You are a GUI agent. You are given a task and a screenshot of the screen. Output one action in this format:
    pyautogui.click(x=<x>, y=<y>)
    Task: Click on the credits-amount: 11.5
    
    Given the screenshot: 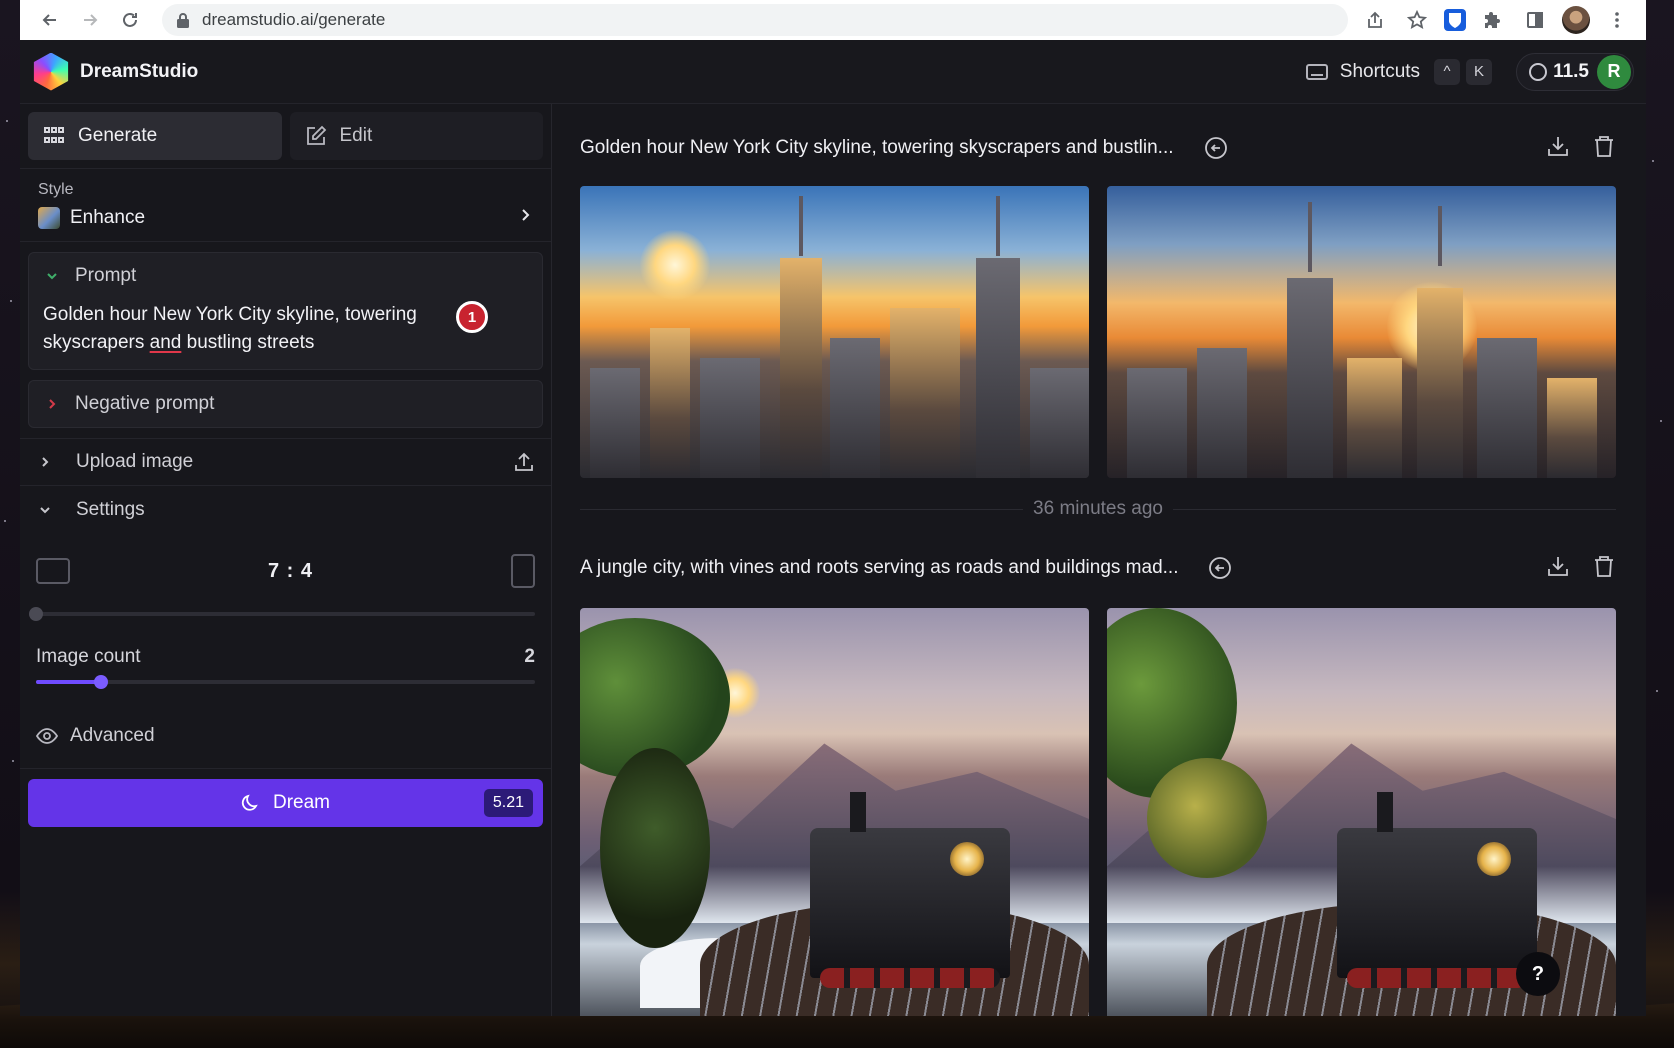 What is the action you would take?
    pyautogui.click(x=1571, y=71)
    